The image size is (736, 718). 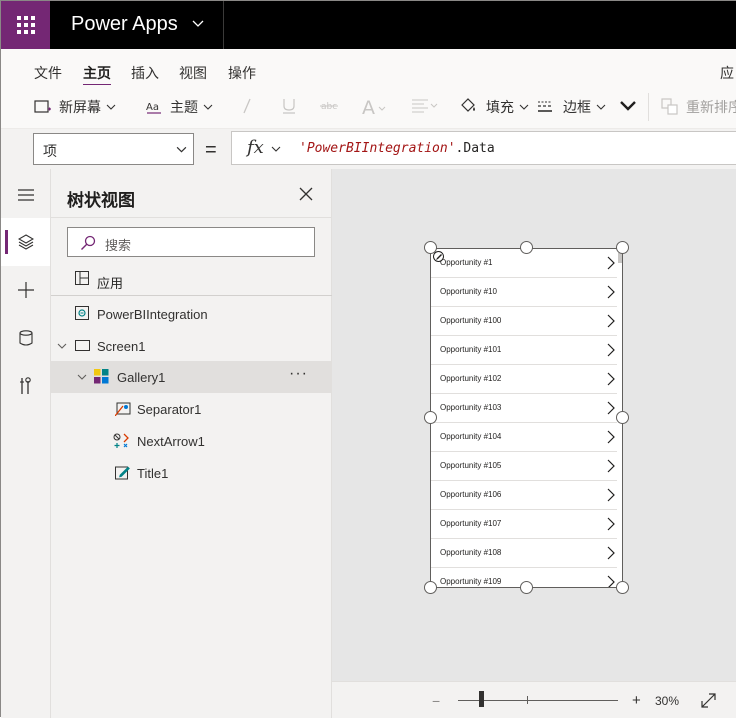 What do you see at coordinates (25, 338) in the screenshot?
I see `database-icon` at bounding box center [25, 338].